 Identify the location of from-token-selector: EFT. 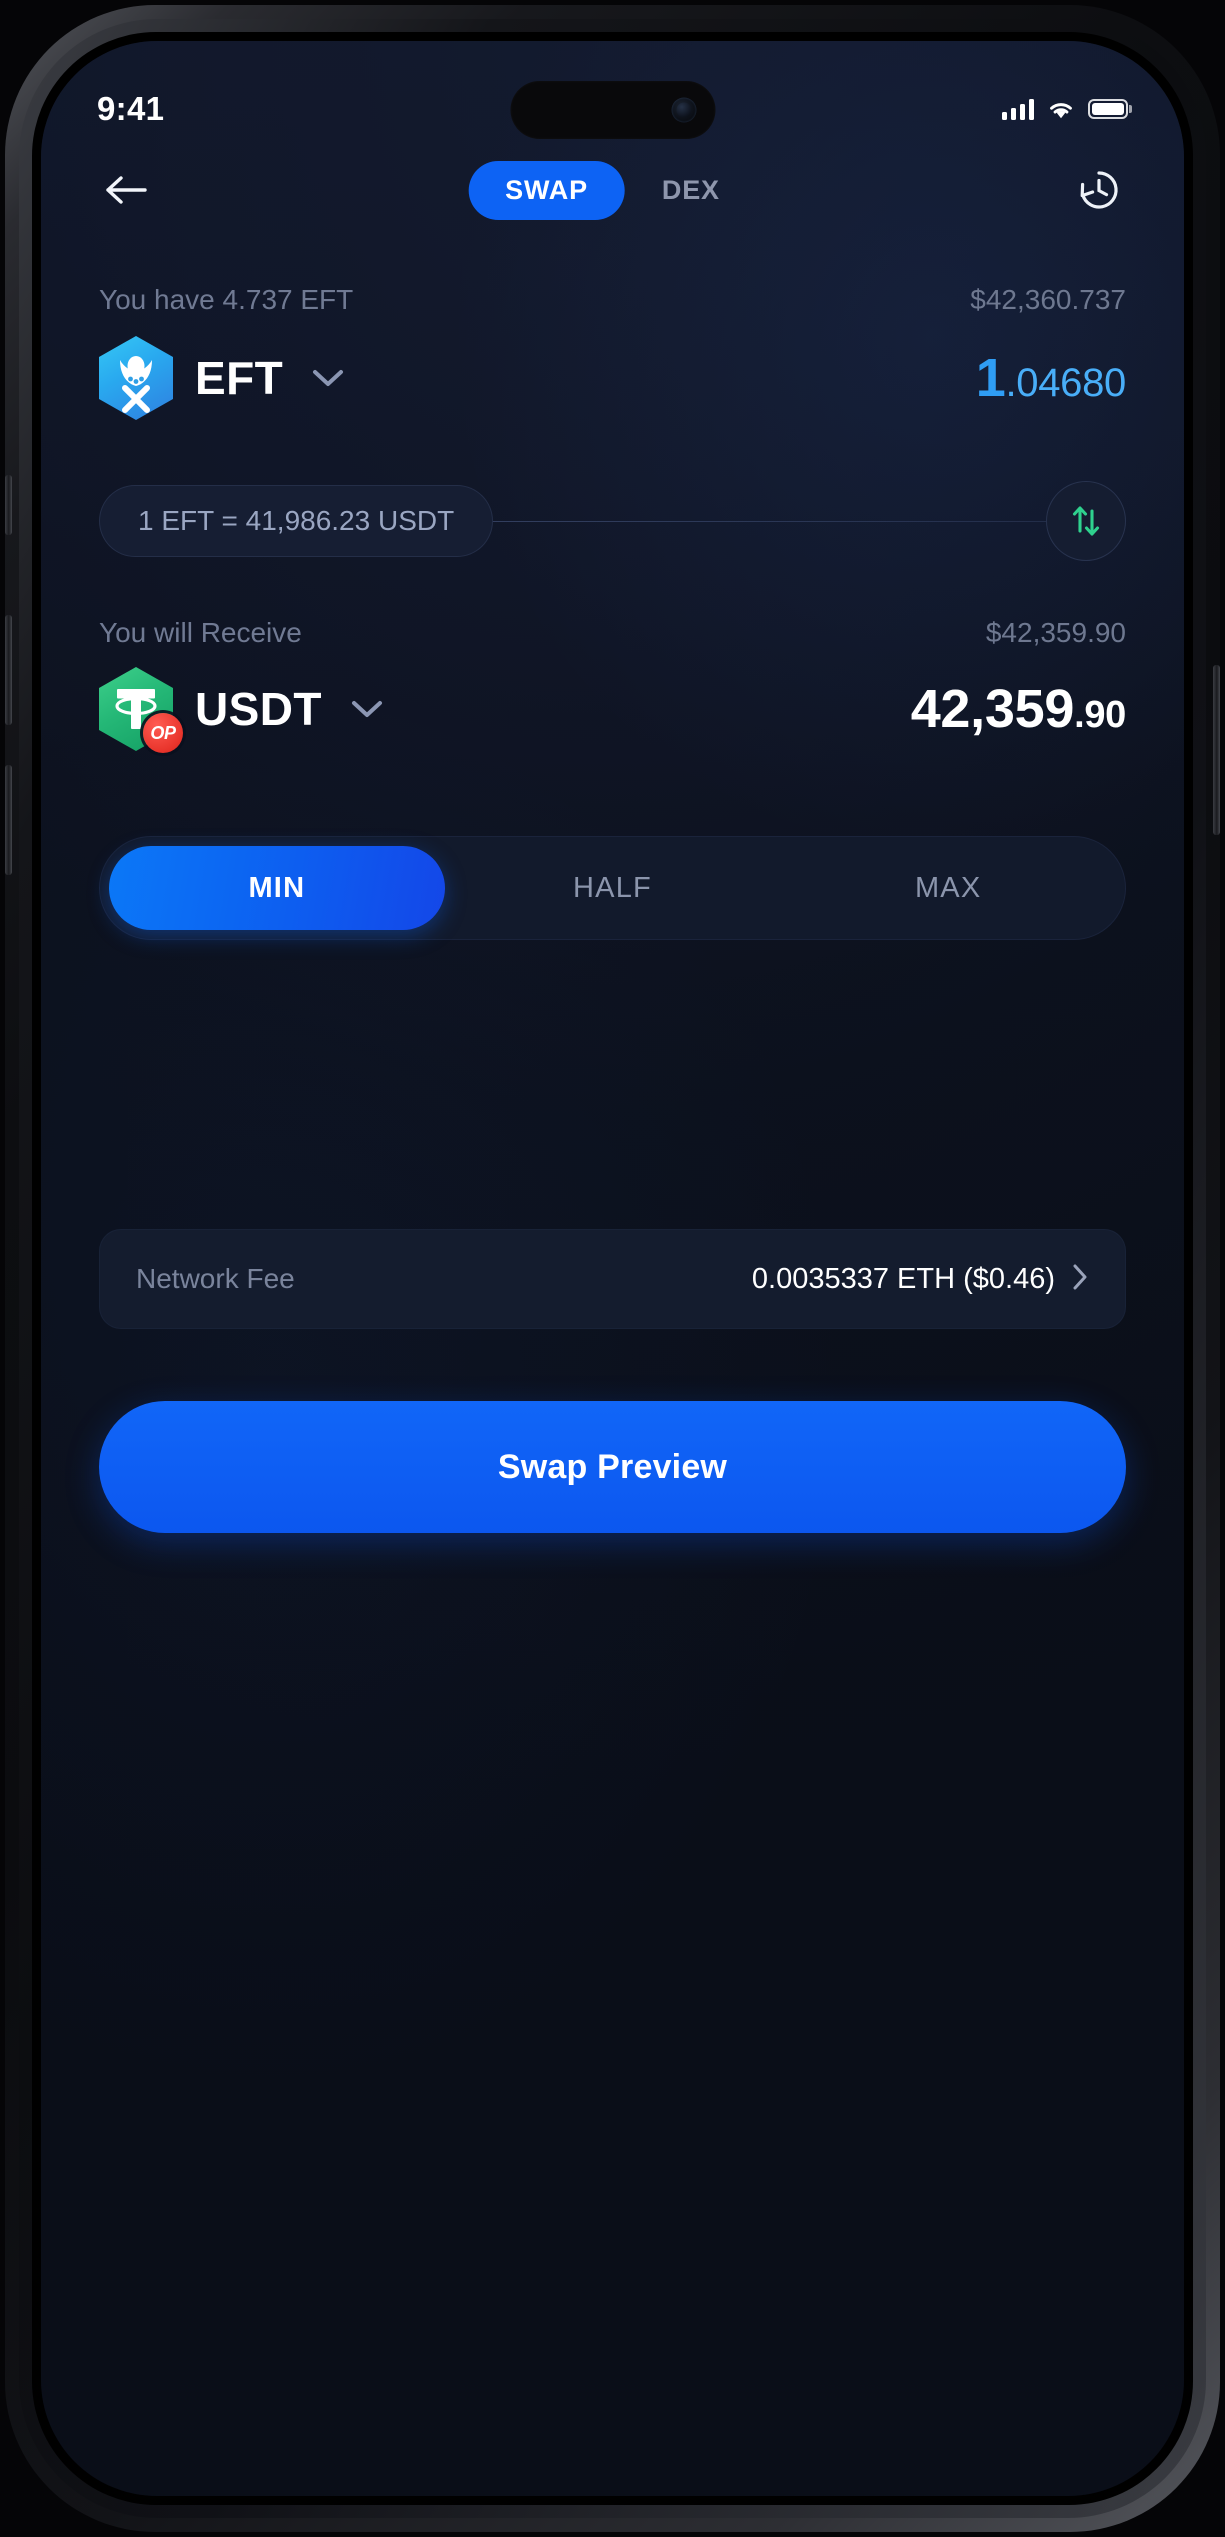
(222, 378).